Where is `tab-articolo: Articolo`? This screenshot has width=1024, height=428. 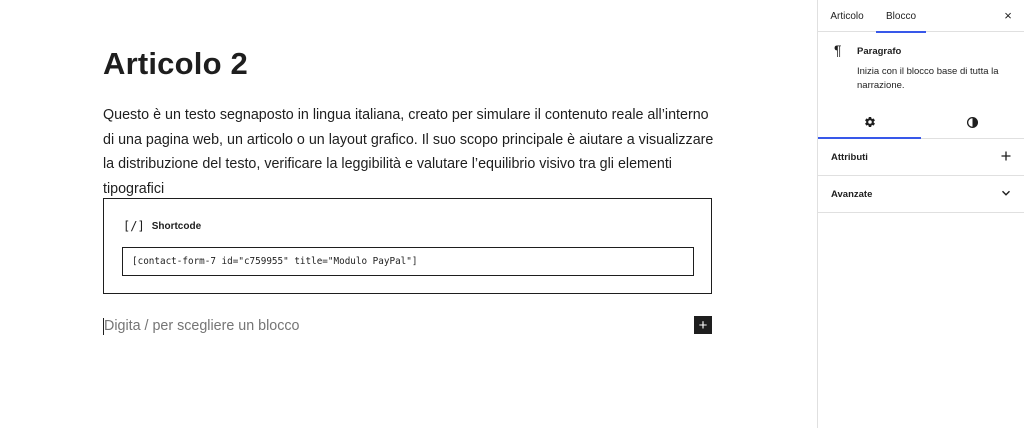
tab-articolo: Articolo is located at coordinates (847, 16).